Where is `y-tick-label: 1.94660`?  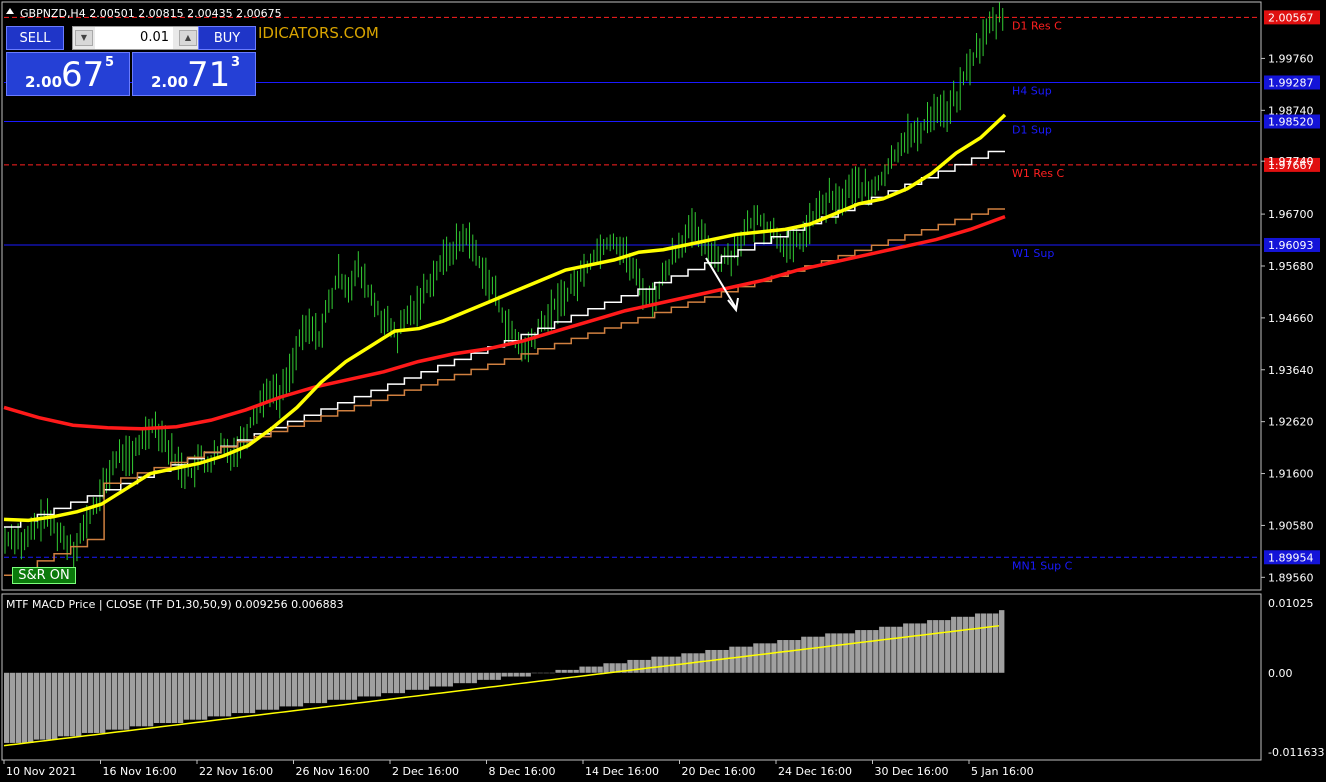 y-tick-label: 1.94660 is located at coordinates (1291, 318).